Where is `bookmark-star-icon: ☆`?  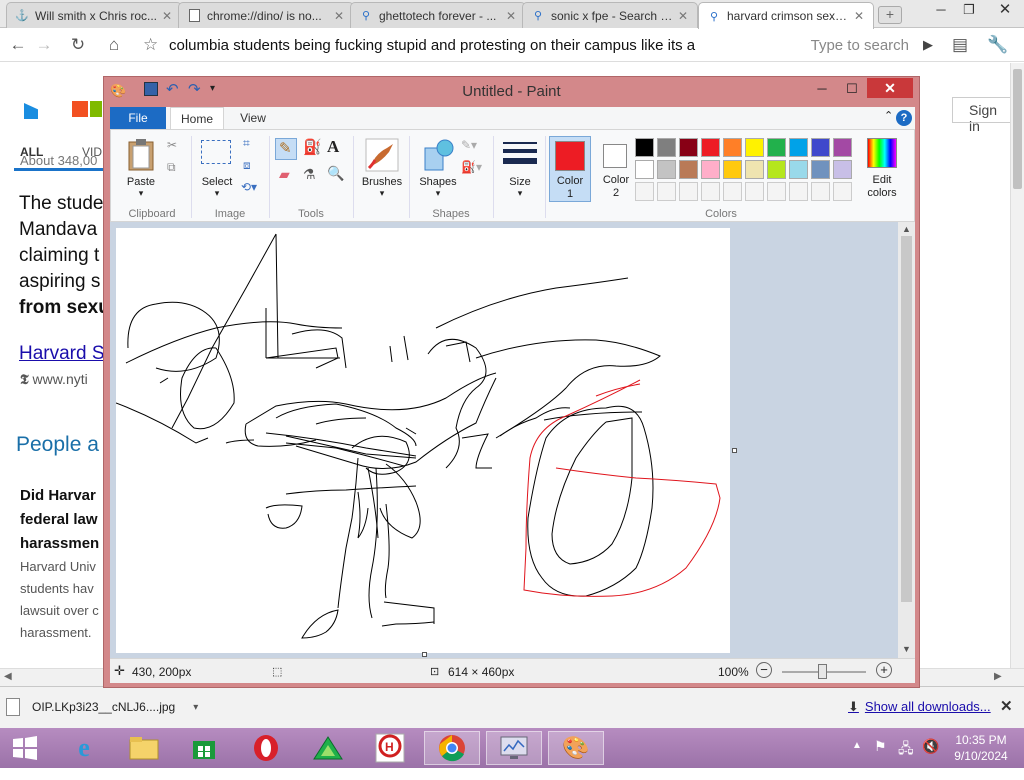
bookmark-star-icon: ☆ is located at coordinates (150, 45).